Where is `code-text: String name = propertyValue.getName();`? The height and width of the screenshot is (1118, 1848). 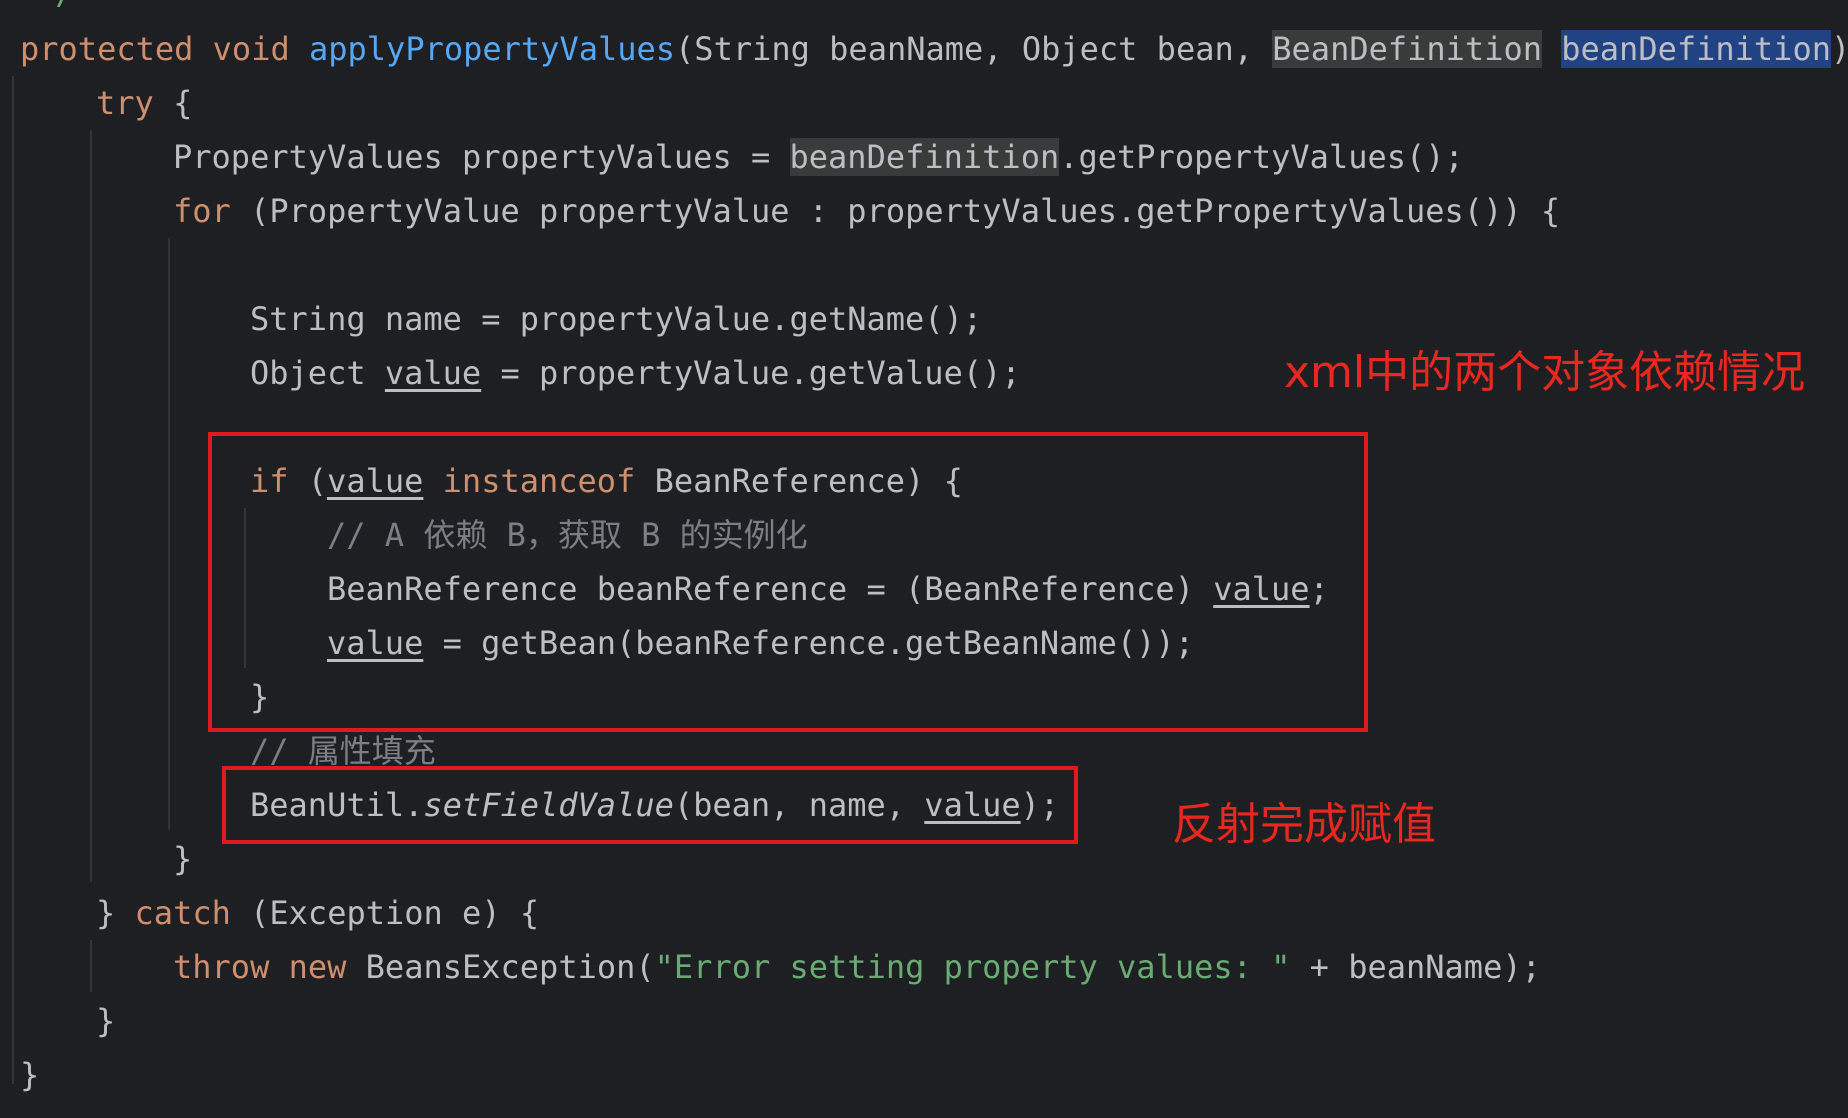
code-text: String name = propertyValue.getName(); is located at coordinates (616, 319).